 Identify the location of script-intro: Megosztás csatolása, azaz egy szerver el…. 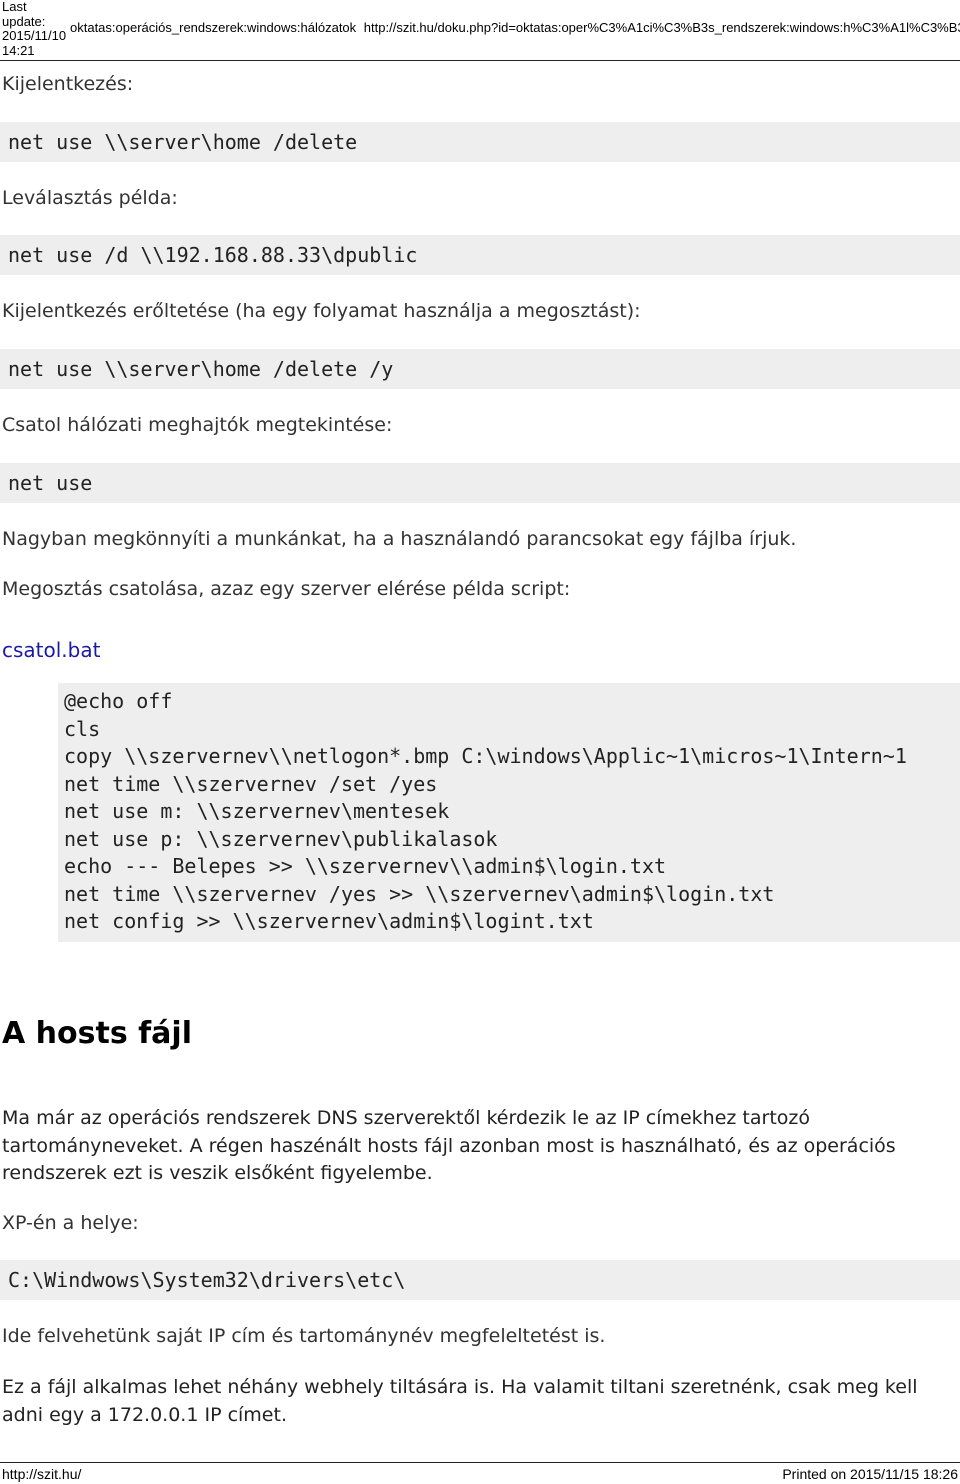
(286, 589).